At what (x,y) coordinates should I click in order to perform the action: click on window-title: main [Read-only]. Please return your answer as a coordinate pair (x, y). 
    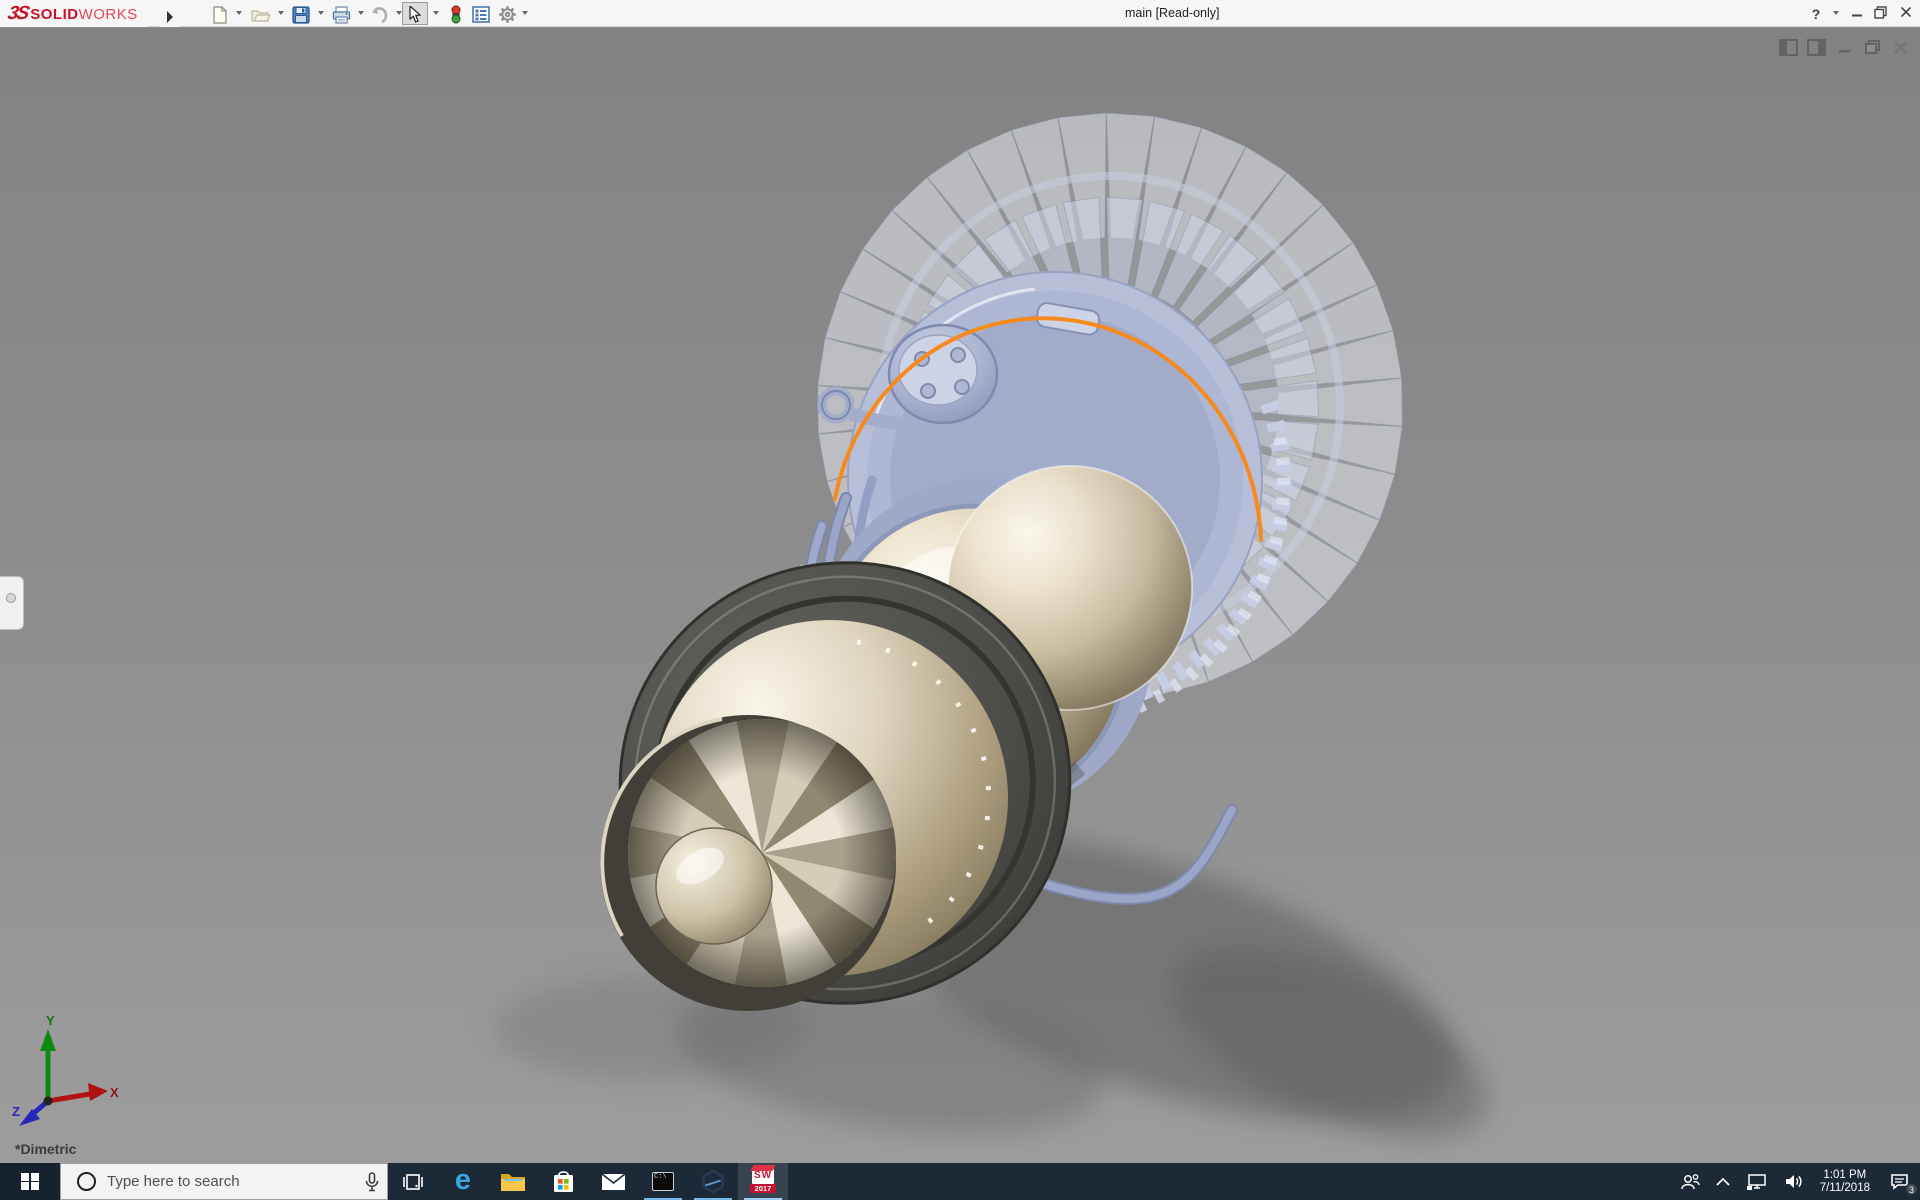
    Looking at the image, I should click on (1172, 13).